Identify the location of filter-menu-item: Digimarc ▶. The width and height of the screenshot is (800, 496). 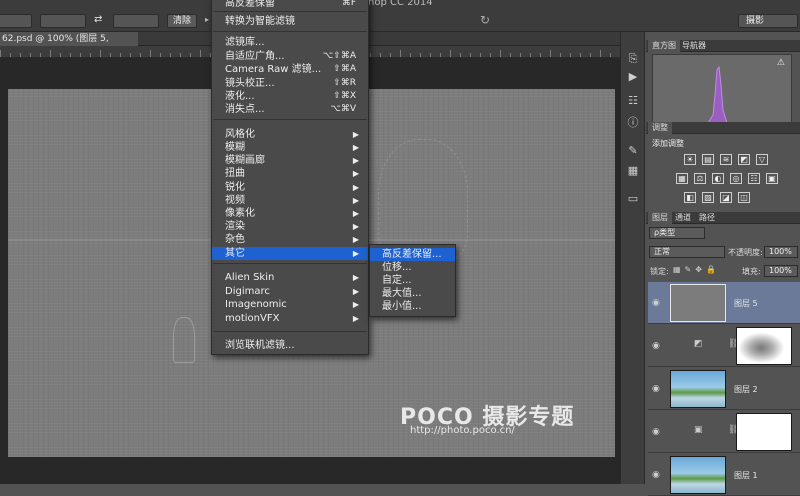
(290, 291).